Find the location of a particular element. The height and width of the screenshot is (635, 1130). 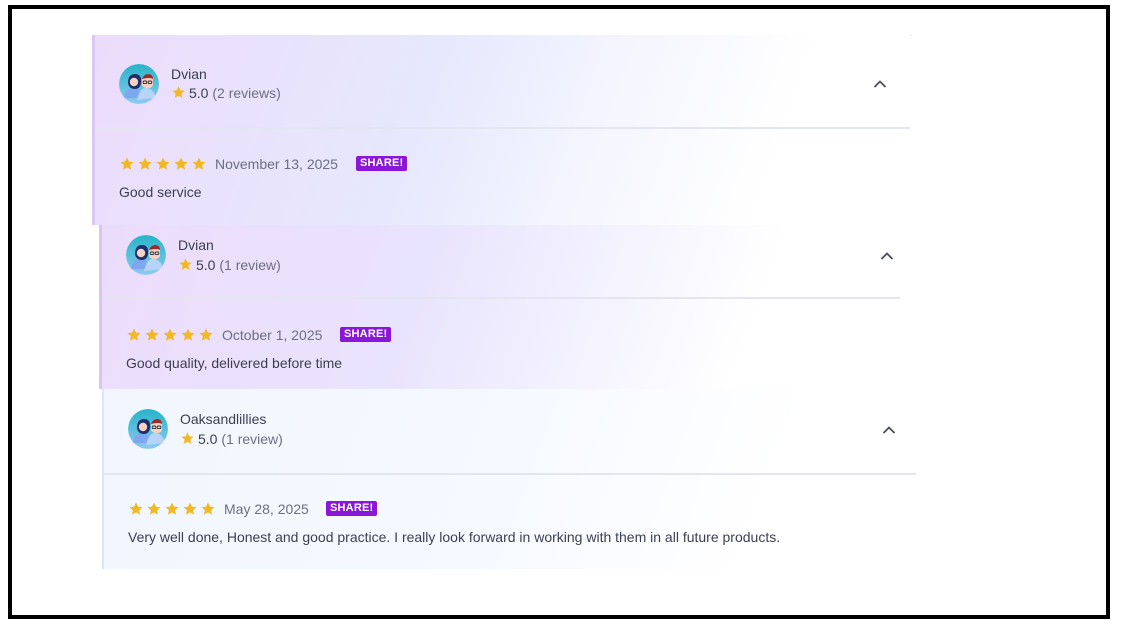

reviewer-rating: 5.0 (2 reviews) is located at coordinates (226, 93).